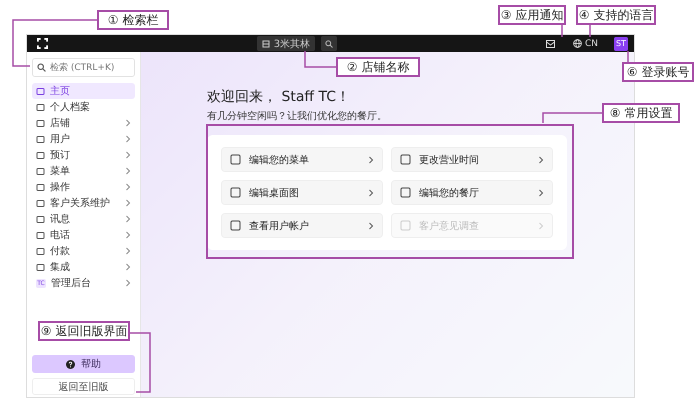 Image resolution: width=698 pixels, height=410 pixels. I want to click on language-selector: CN, so click(585, 43).